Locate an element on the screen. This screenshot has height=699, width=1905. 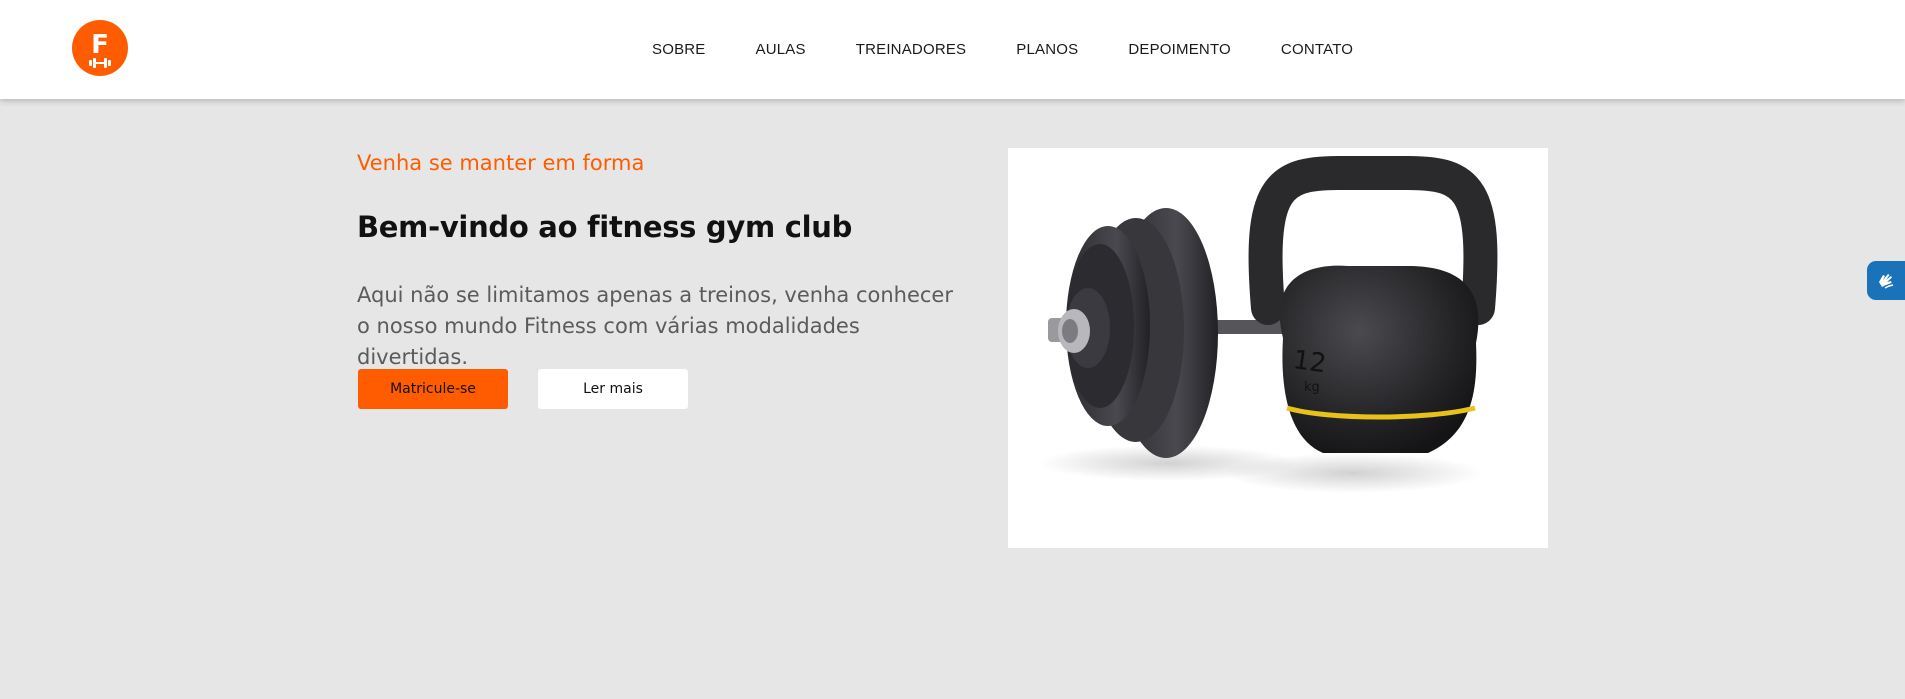
nav-item-treinadores: TREINADORES is located at coordinates (911, 49).